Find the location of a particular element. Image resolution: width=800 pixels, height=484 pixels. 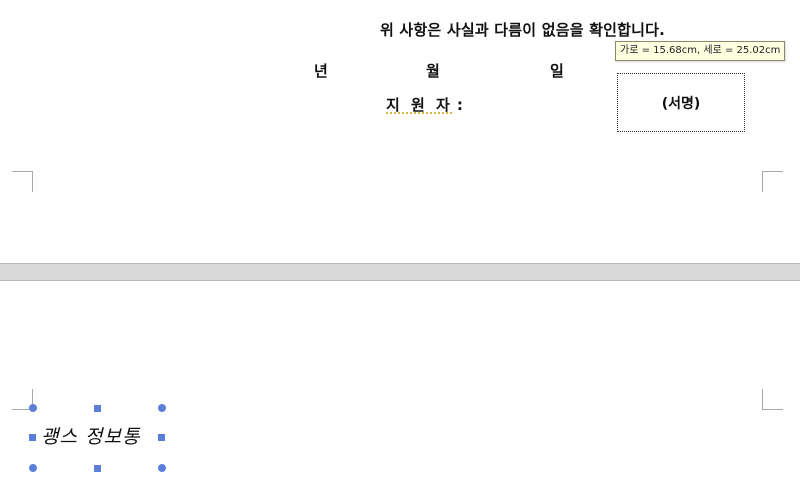

resize-handle-top-right is located at coordinates (162, 408).